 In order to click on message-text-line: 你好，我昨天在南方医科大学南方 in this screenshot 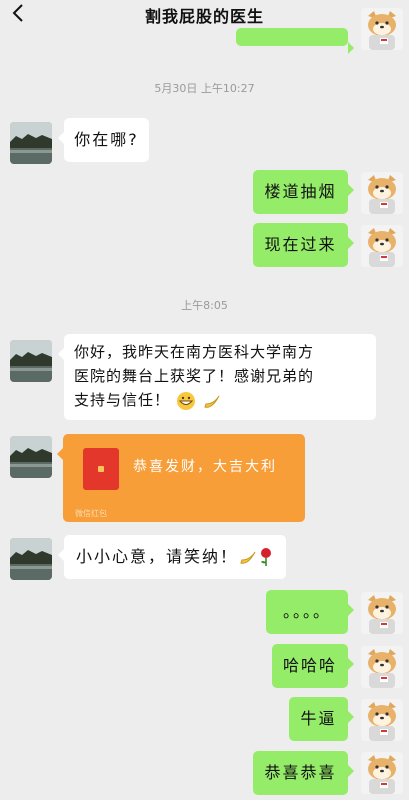, I will do `click(194, 352)`.